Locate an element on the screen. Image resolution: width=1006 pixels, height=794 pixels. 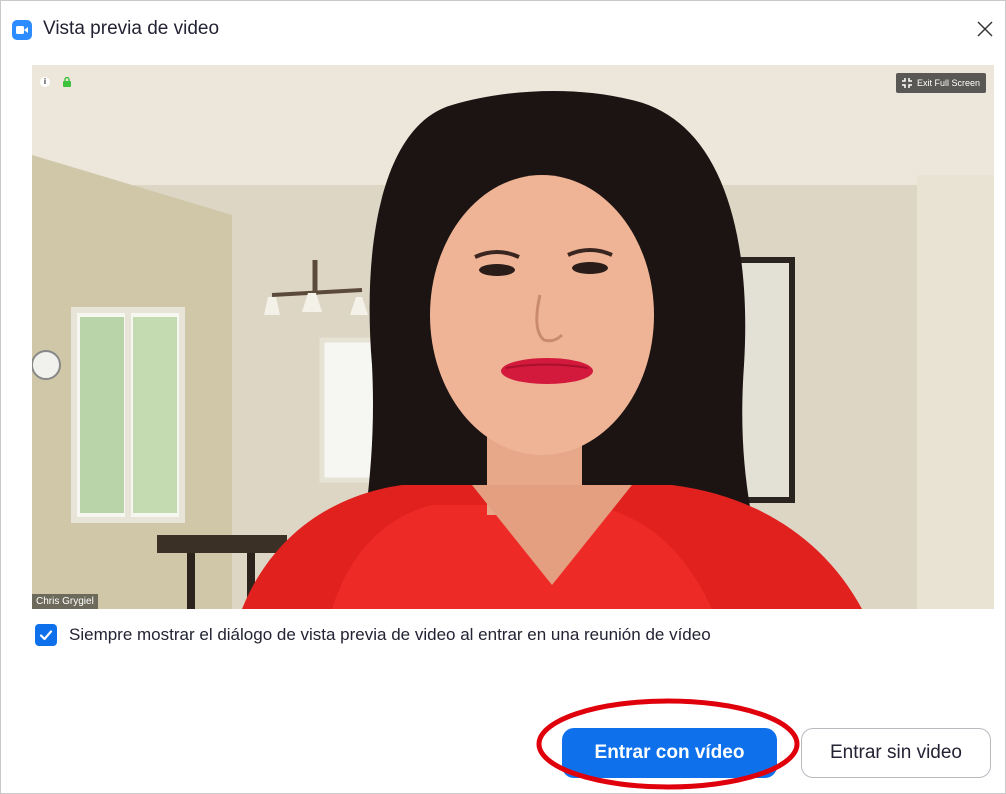
info-icon: i is located at coordinates (45, 82).